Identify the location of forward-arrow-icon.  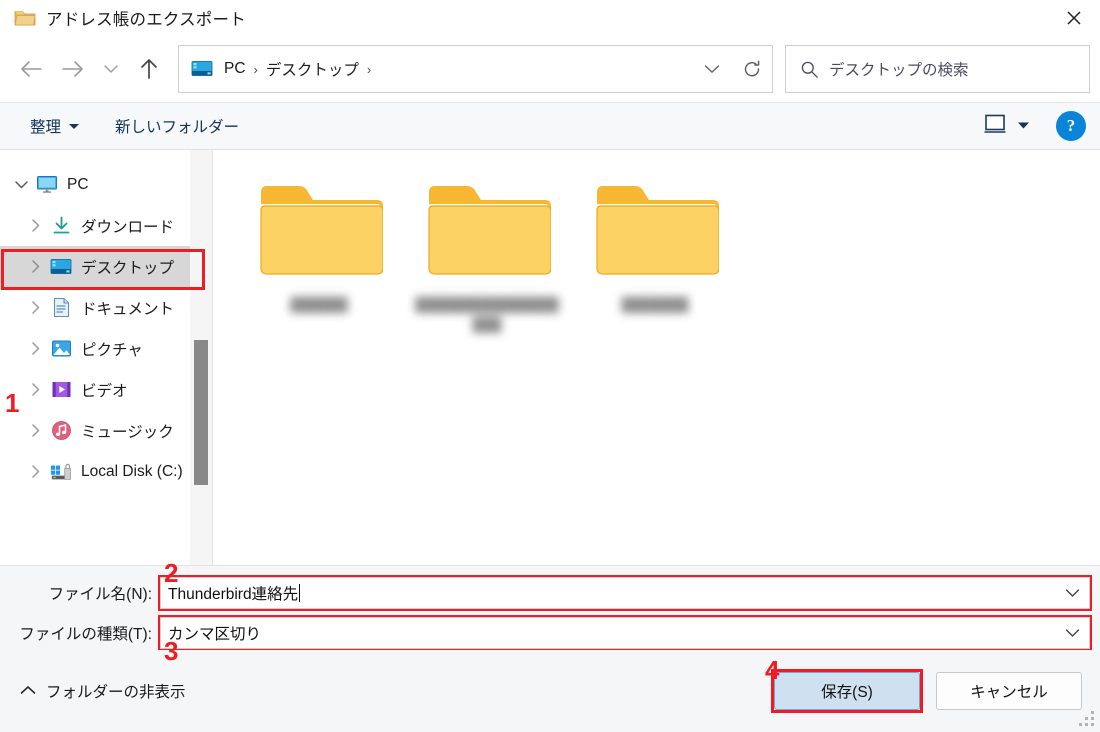
(72, 69).